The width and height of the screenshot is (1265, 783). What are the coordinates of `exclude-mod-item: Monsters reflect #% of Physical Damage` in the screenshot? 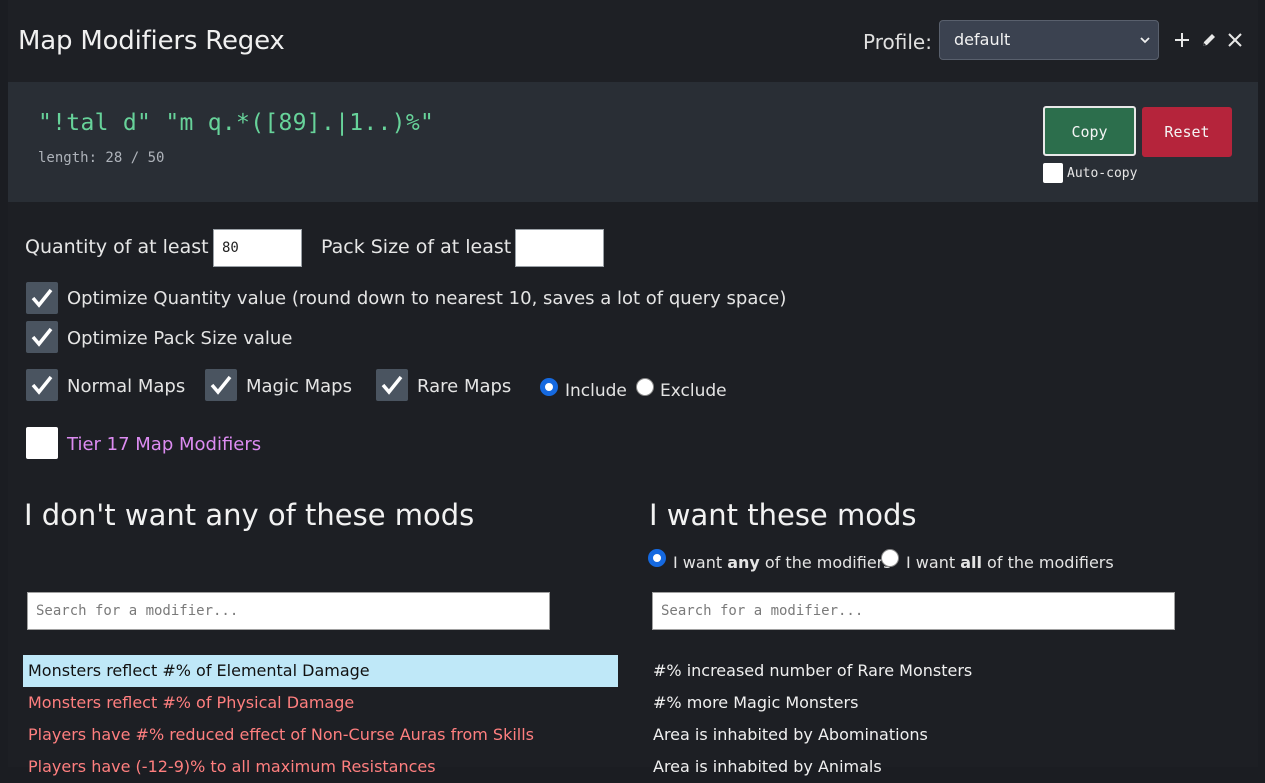 It's located at (188, 703).